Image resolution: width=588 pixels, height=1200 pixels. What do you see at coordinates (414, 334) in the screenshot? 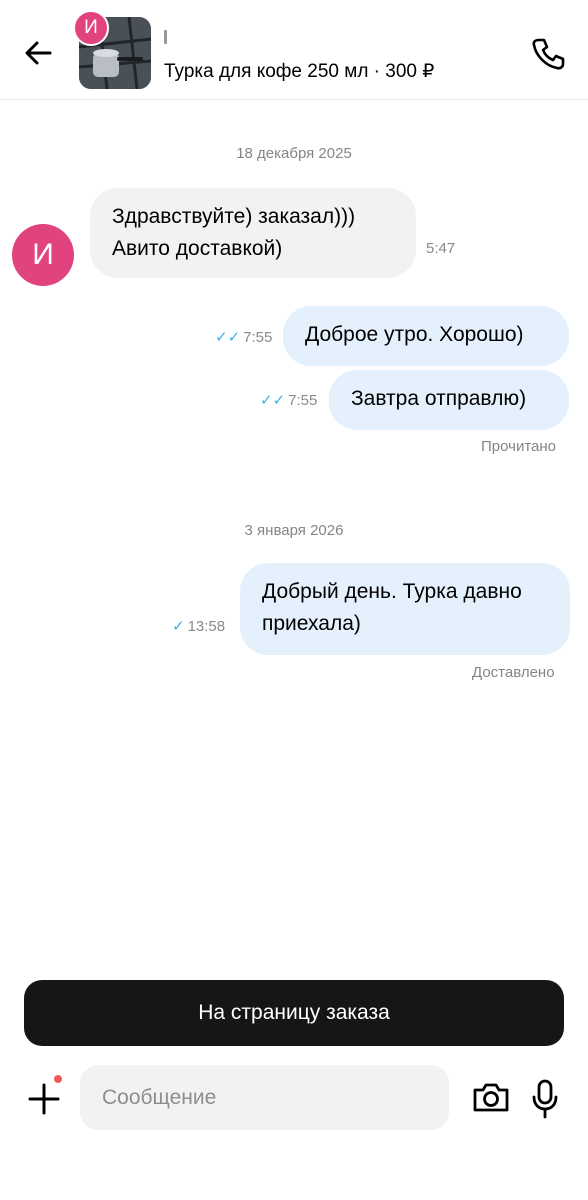
I see `message-text: Доброе утро. Хорошо)` at bounding box center [414, 334].